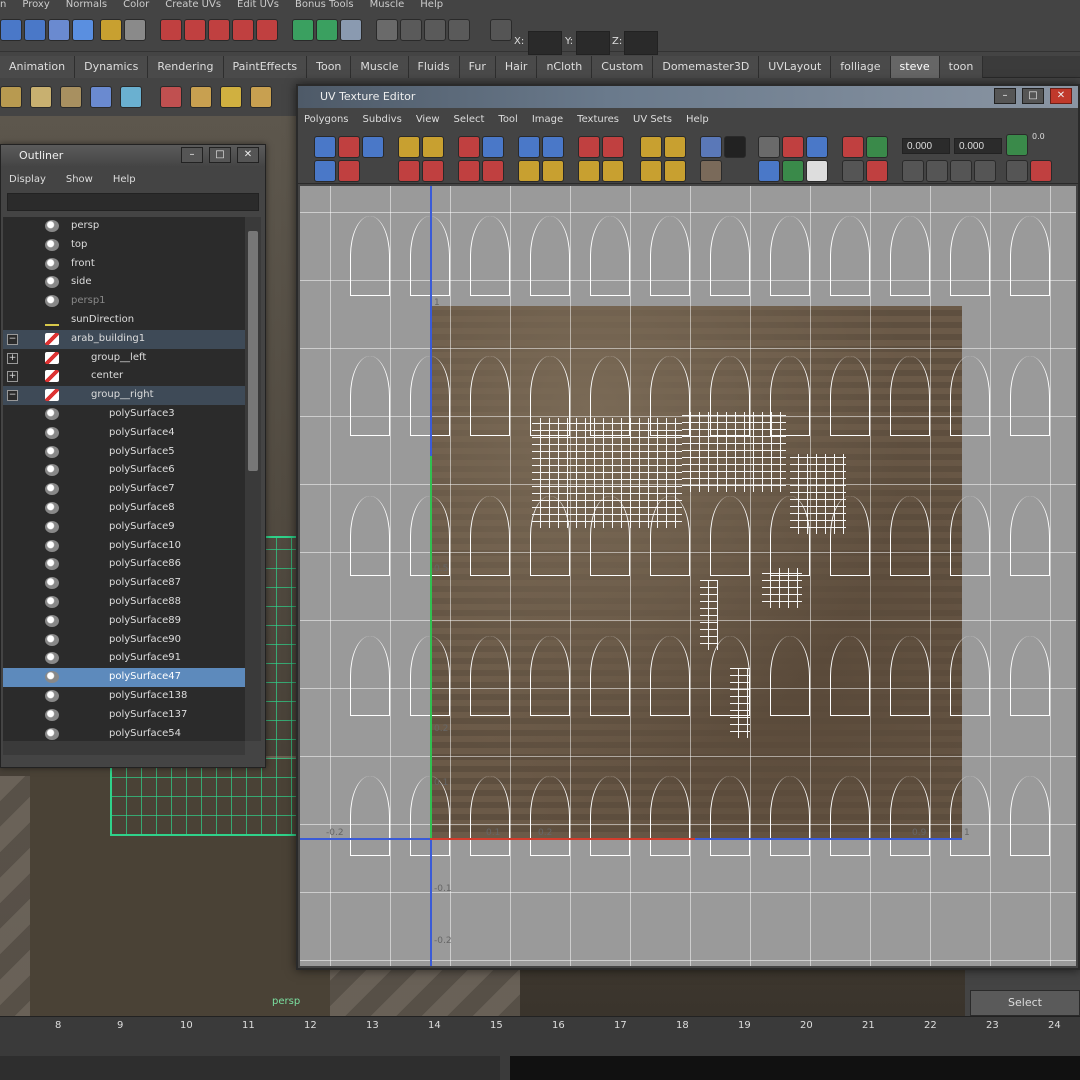 This screenshot has width=1080, height=1080. I want to click on highlight-selection-icon, so click(135, 30).